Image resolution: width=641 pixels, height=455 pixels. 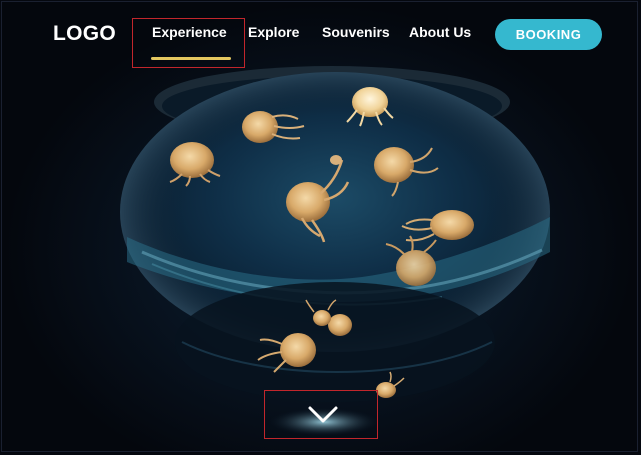 I want to click on highlight-box-nav, so click(x=188, y=43).